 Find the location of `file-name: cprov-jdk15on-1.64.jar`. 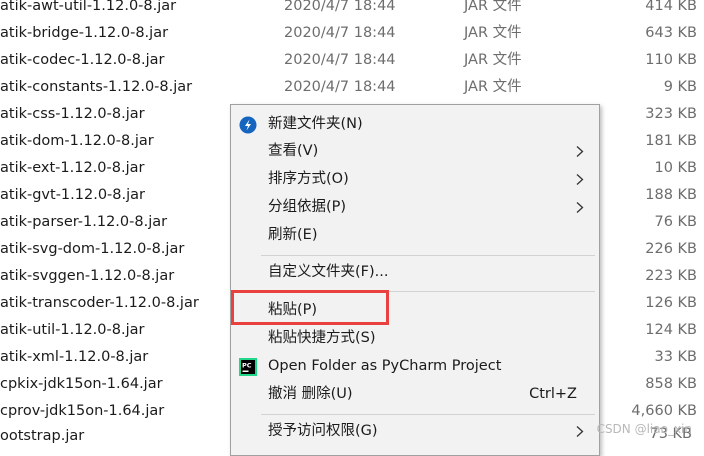

file-name: cprov-jdk15on-1.64.jar is located at coordinates (82, 411).